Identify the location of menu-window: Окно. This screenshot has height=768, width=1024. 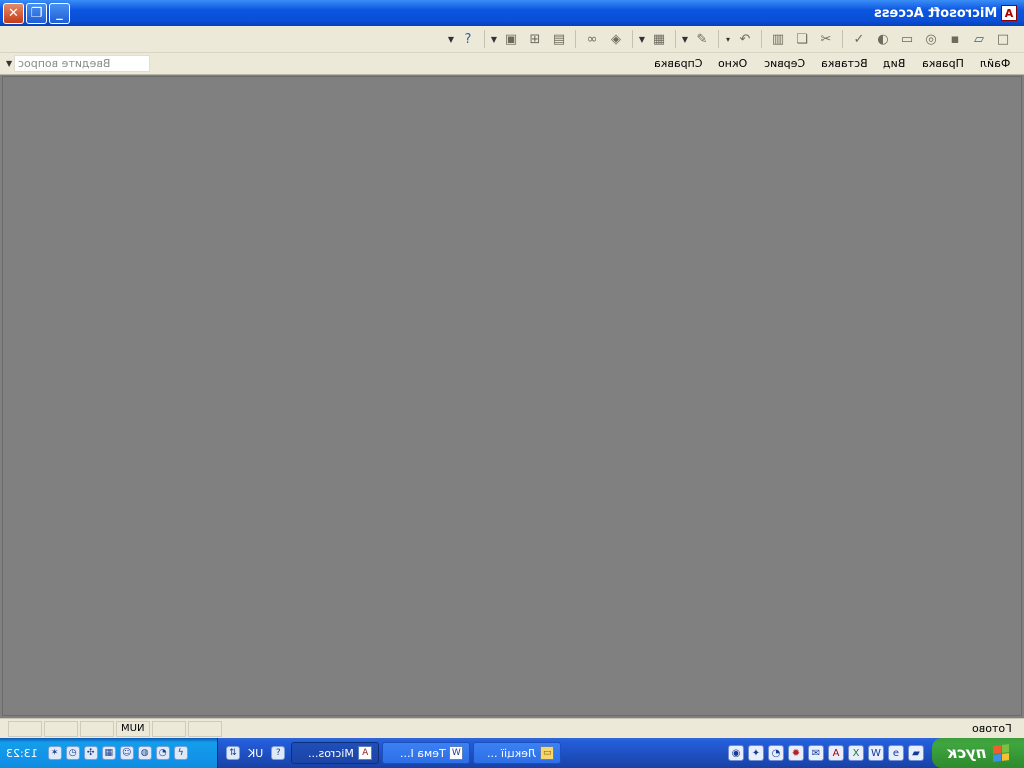
(732, 63).